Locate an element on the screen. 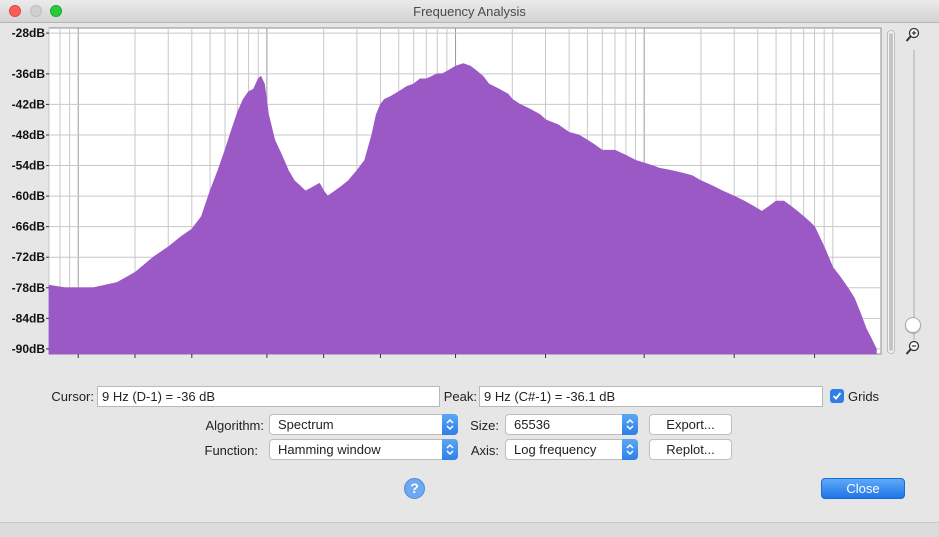  x-tick-label: 10.00Hz is located at coordinates (267, 362).